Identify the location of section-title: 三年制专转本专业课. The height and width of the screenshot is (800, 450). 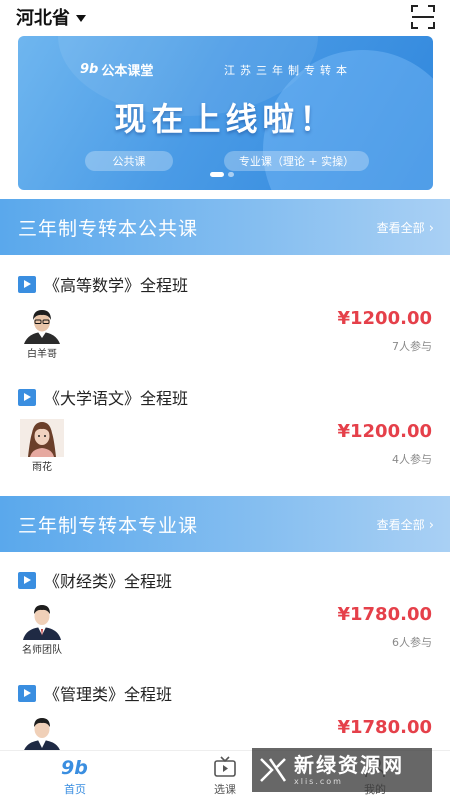
(108, 525).